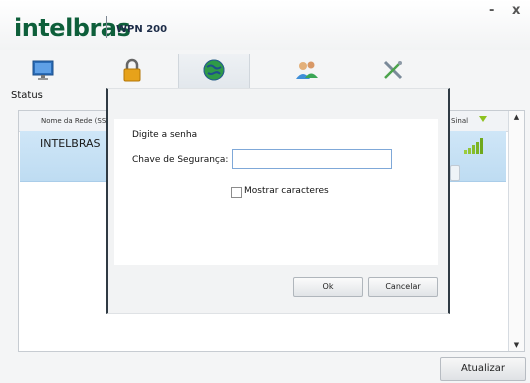  Describe the element at coordinates (180, 160) in the screenshot. I see `security-key-label: Chave de Segurança:` at that location.